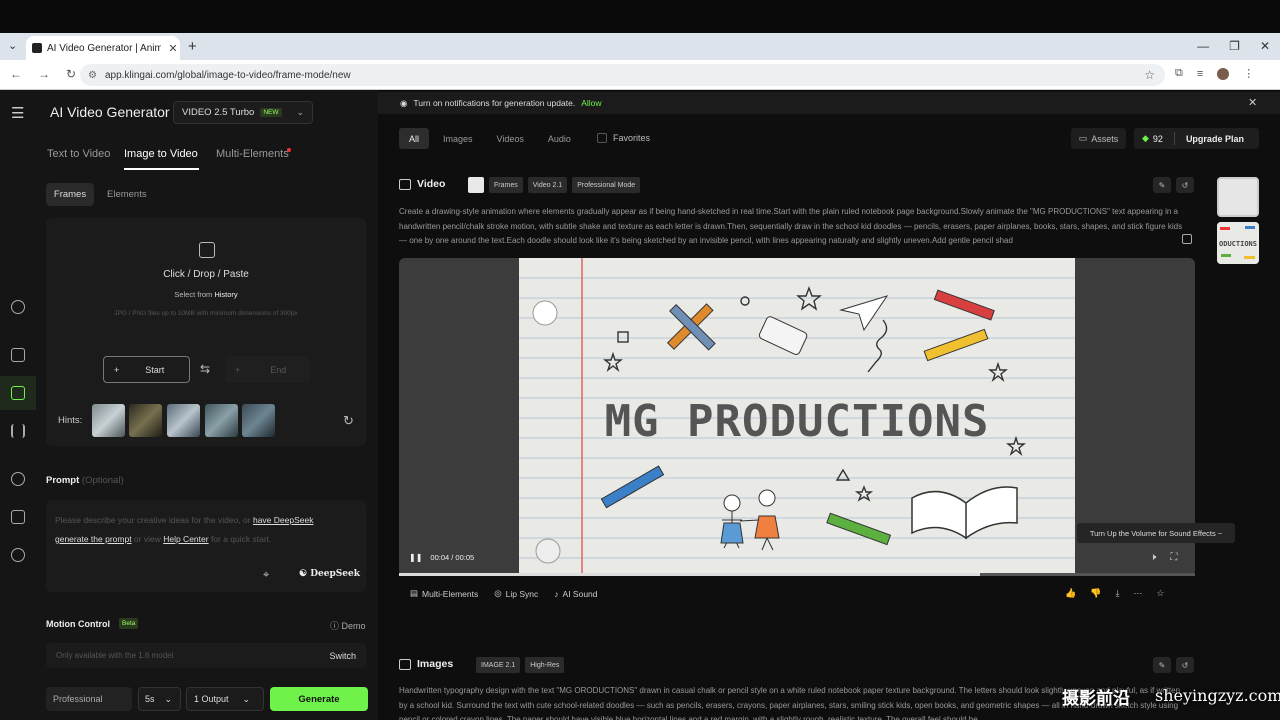 Image resolution: width=1280 pixels, height=720 pixels. I want to click on mute-icon: 🕨, so click(1153, 557).